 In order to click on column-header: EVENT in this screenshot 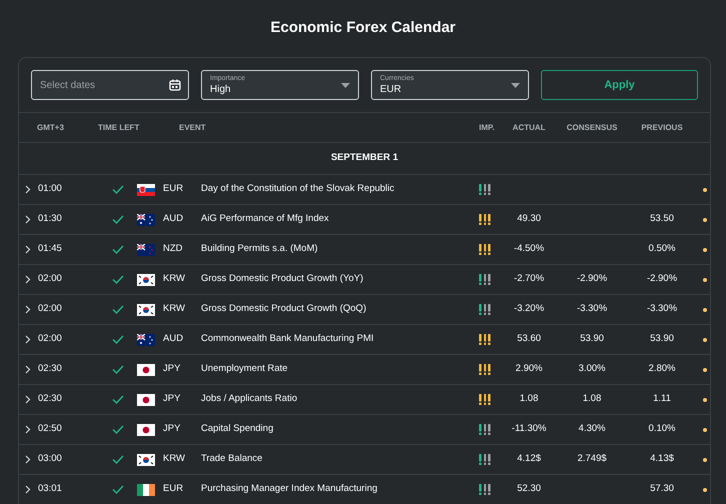, I will do `click(192, 127)`.